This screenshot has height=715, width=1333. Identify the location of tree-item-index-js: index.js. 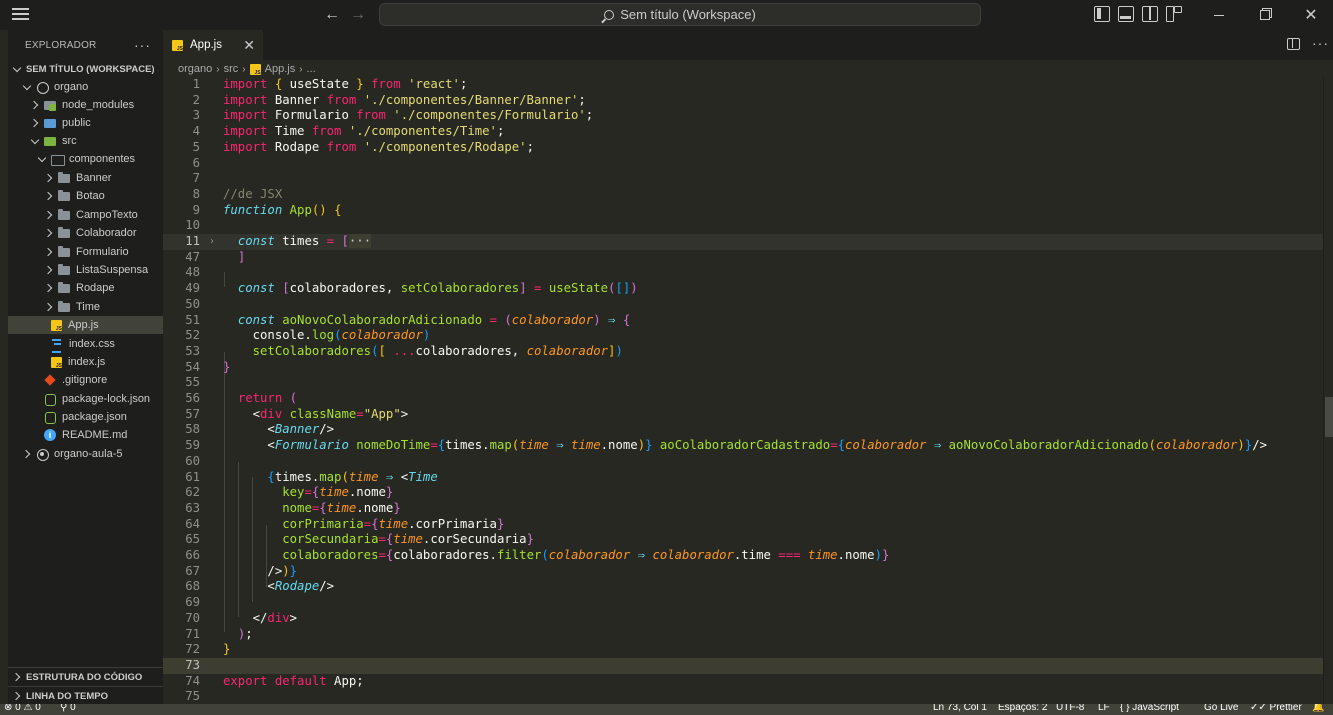
(85, 362).